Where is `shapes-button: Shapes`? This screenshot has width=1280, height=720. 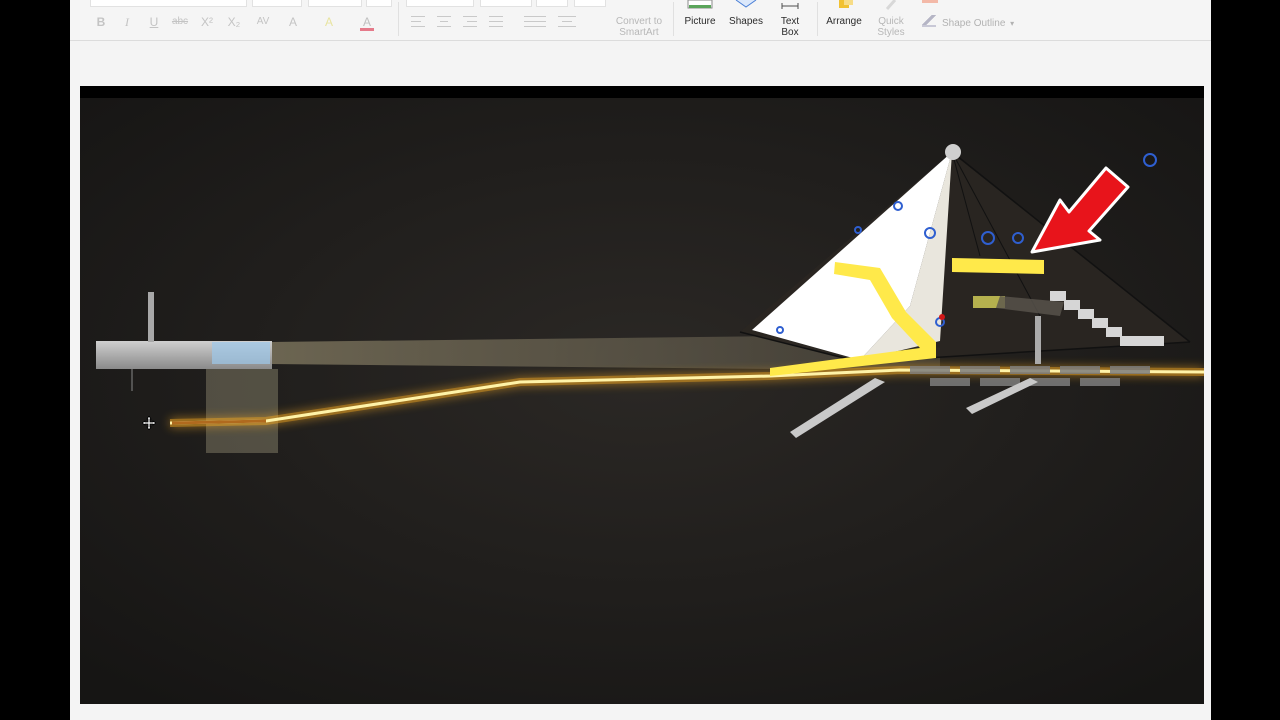
shapes-button: Shapes is located at coordinates (746, 19).